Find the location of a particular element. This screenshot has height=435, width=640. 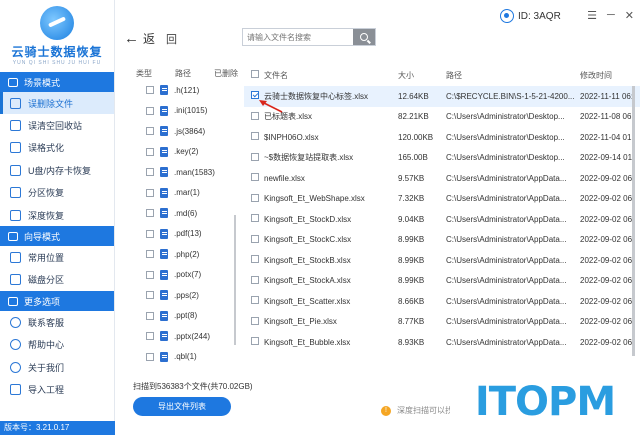

tab-type: 类型 is located at coordinates (144, 73).